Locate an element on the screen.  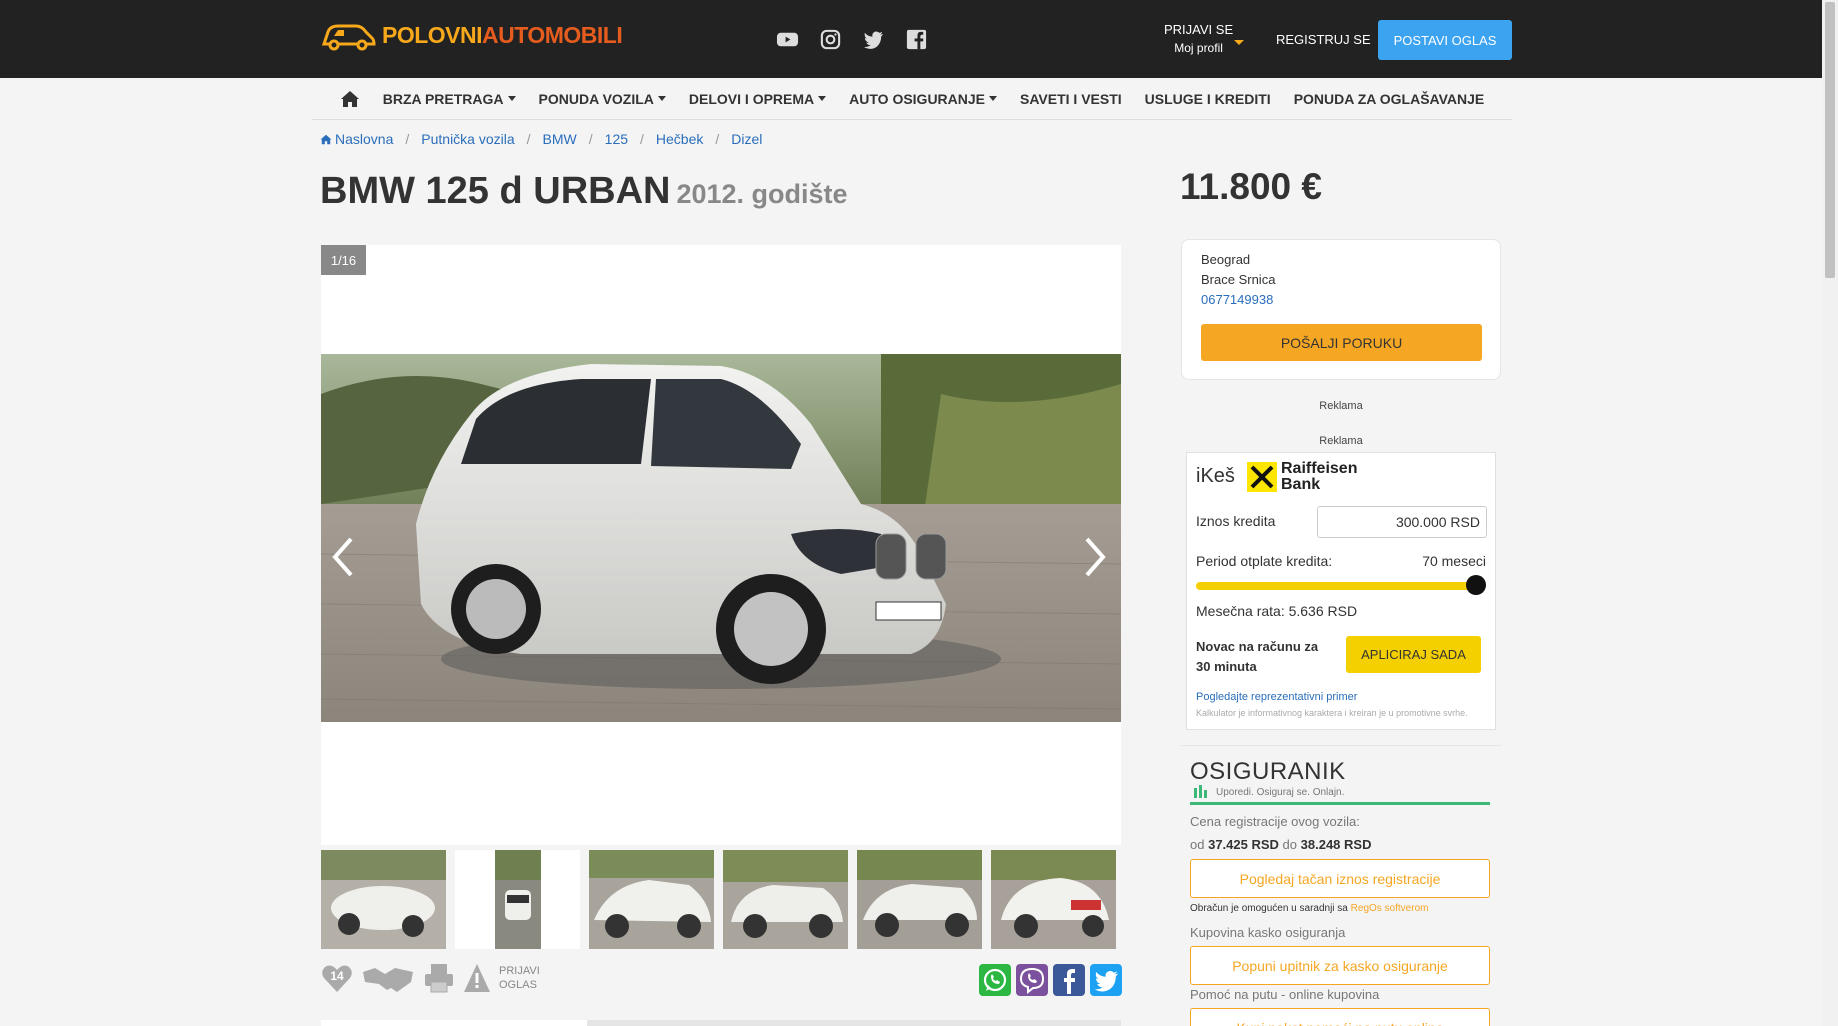
roadside-help-button: Kupi paket pomoći na putu online is located at coordinates (1340, 1017).